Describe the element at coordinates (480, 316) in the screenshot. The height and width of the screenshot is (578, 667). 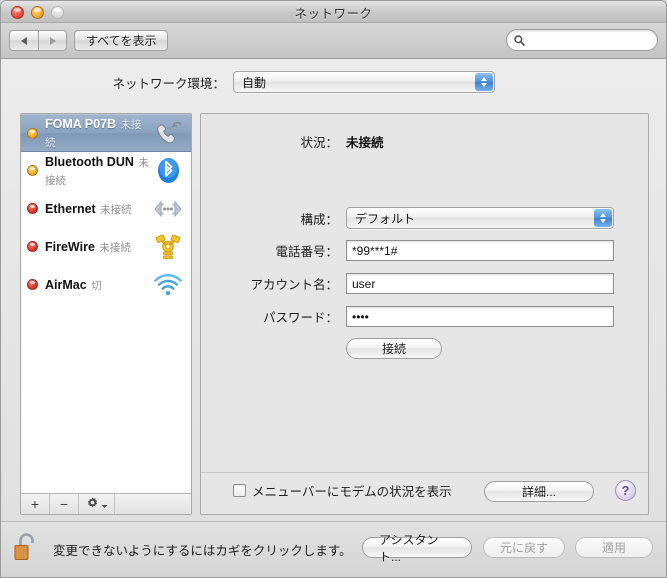
I see `password-input: ••••` at that location.